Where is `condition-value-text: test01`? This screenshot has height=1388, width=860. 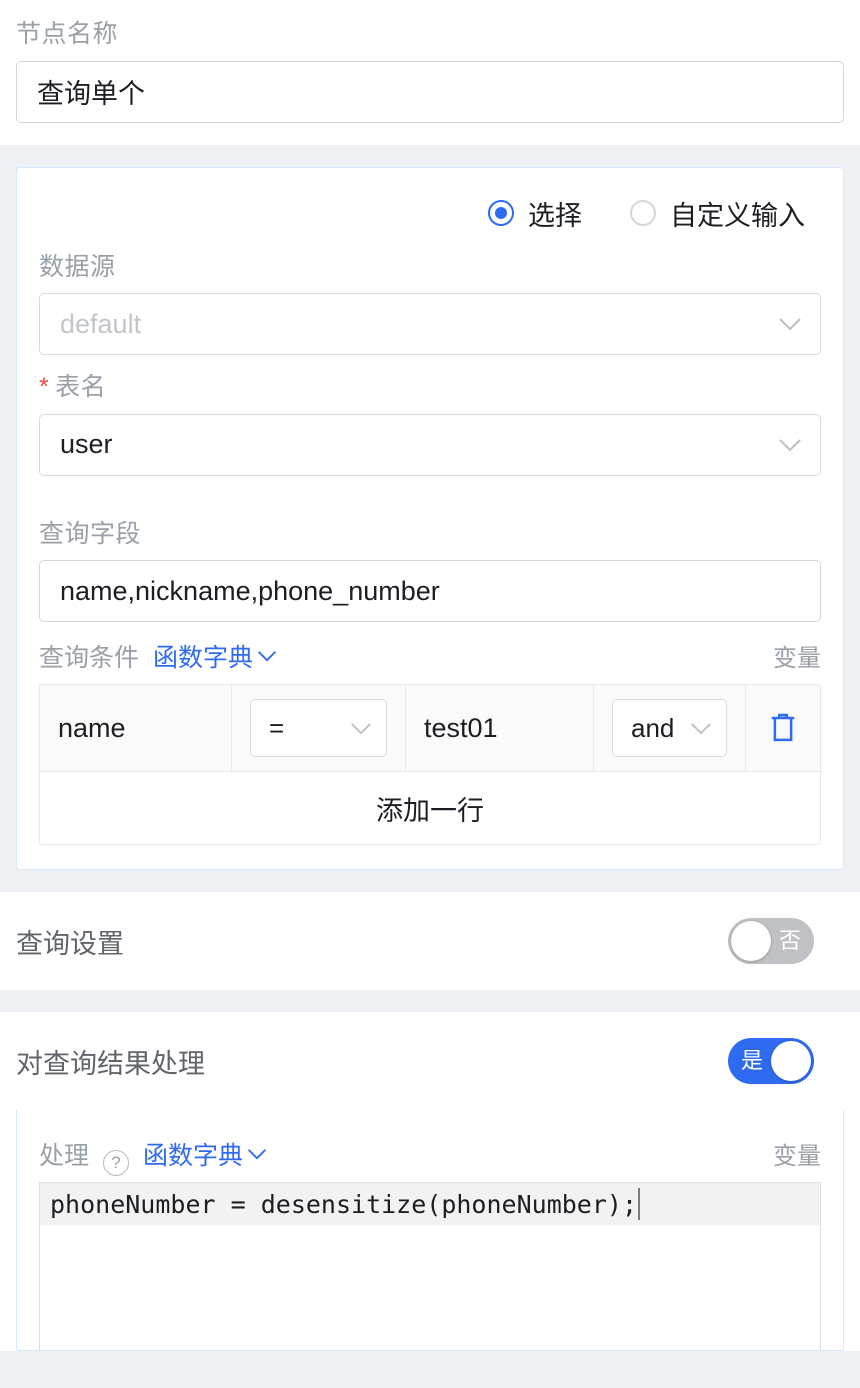 condition-value-text: test01 is located at coordinates (461, 727).